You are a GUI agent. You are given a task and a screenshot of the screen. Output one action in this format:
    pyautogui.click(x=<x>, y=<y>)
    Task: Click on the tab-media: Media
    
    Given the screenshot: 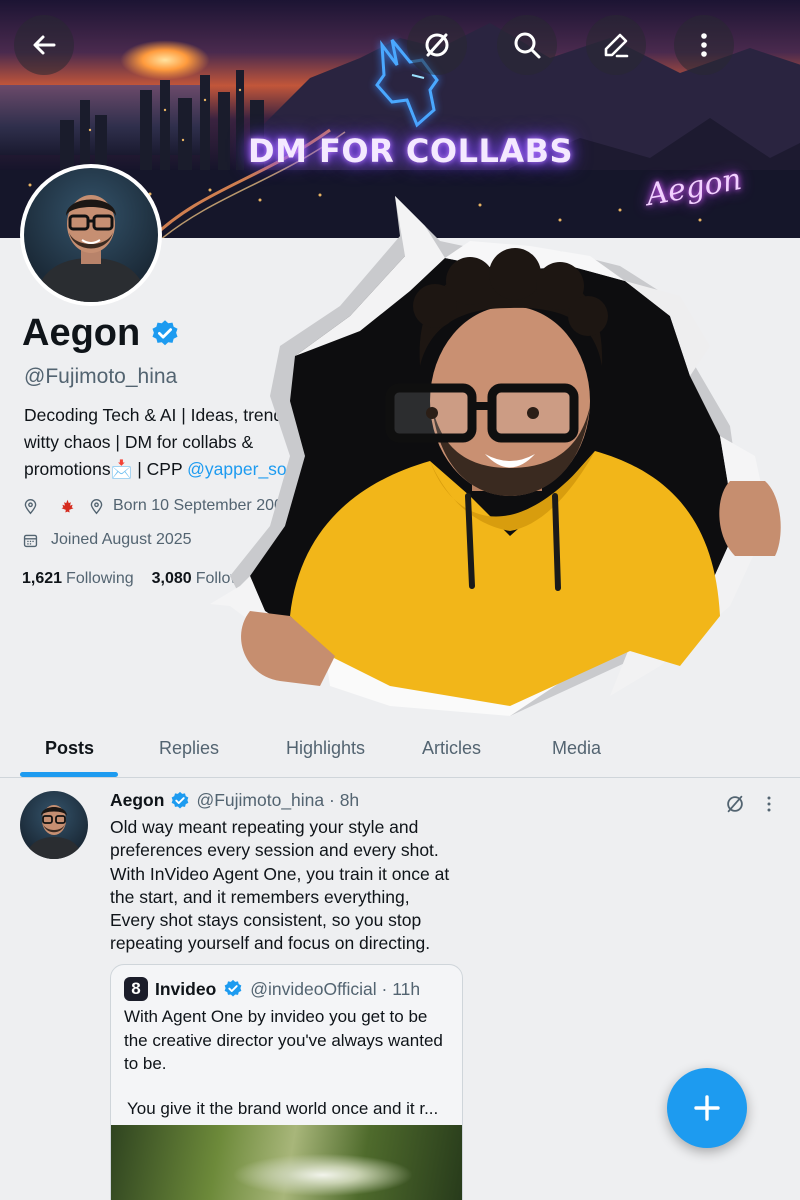 What is the action you would take?
    pyautogui.click(x=576, y=748)
    